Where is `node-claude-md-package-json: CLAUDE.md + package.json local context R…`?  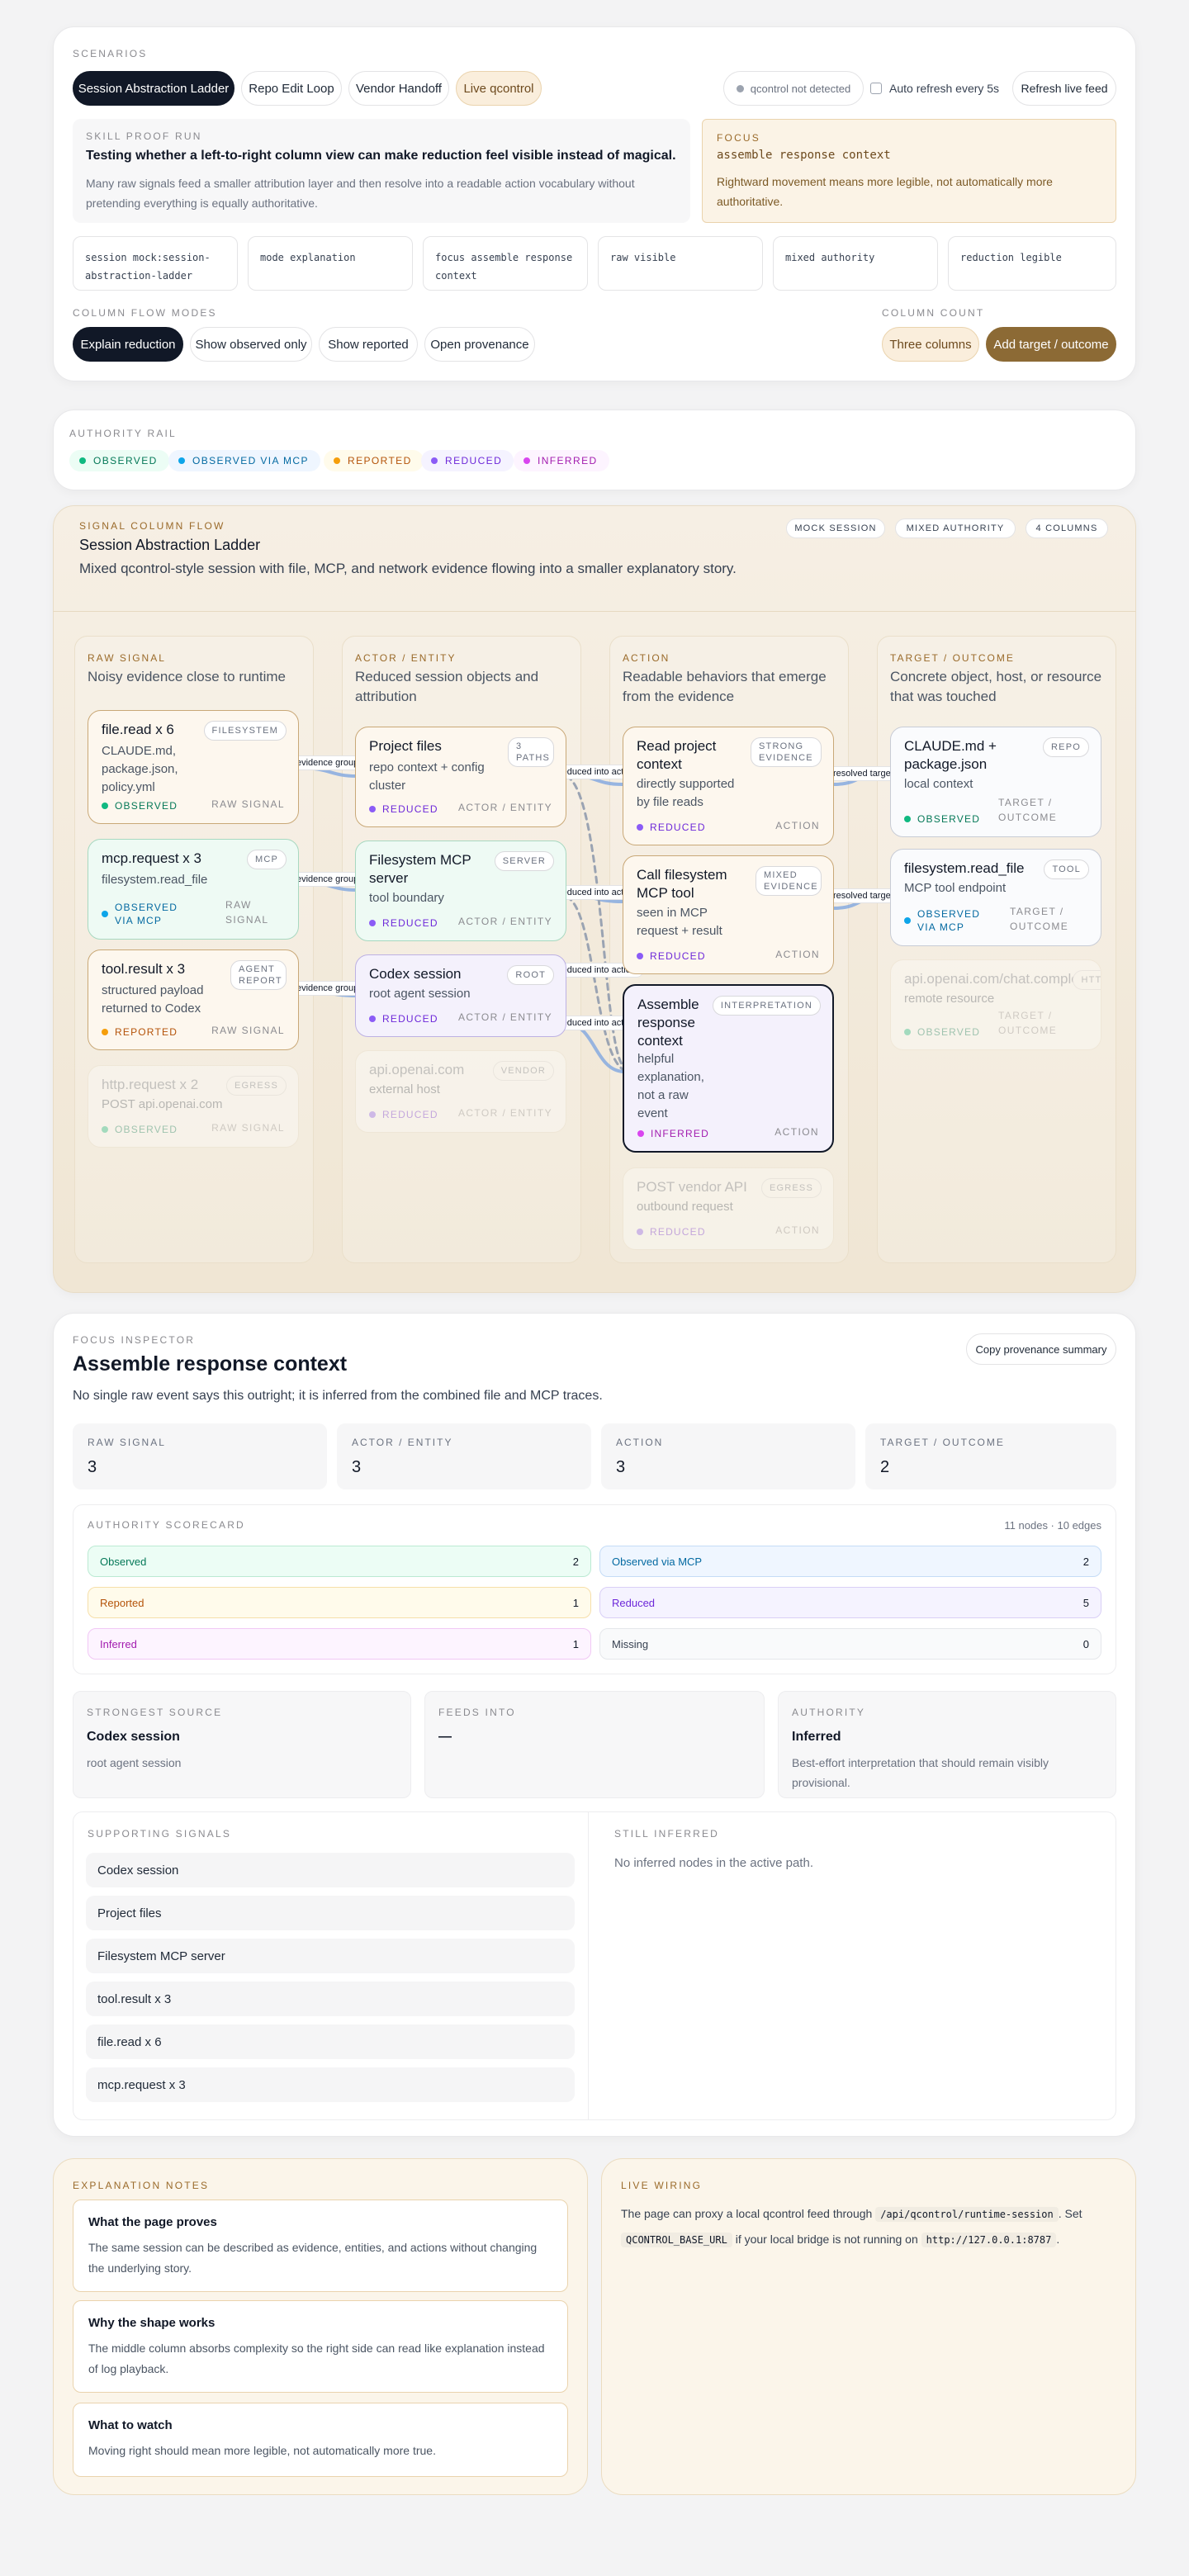 node-claude-md-package-json: CLAUDE.md + package.json local context R… is located at coordinates (995, 782).